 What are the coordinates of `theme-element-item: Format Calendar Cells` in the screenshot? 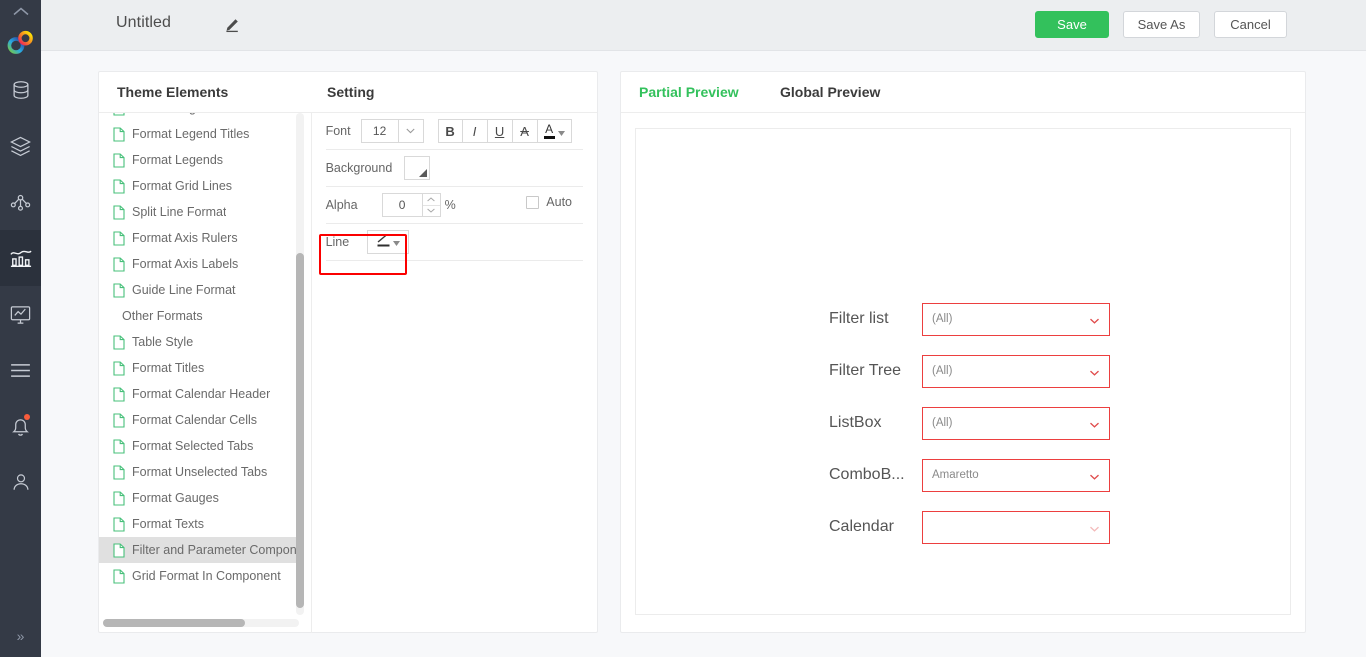 It's located at (201, 420).